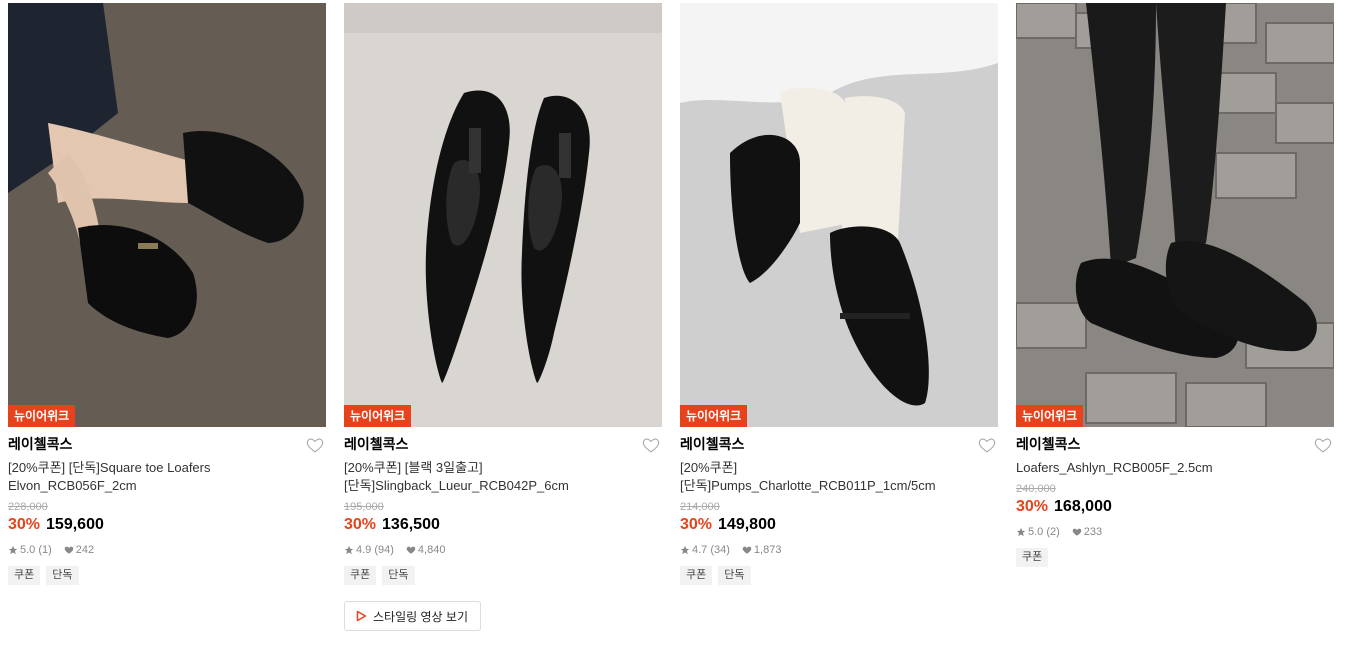 The height and width of the screenshot is (659, 1348). I want to click on sale-price: 136,500, so click(411, 524).